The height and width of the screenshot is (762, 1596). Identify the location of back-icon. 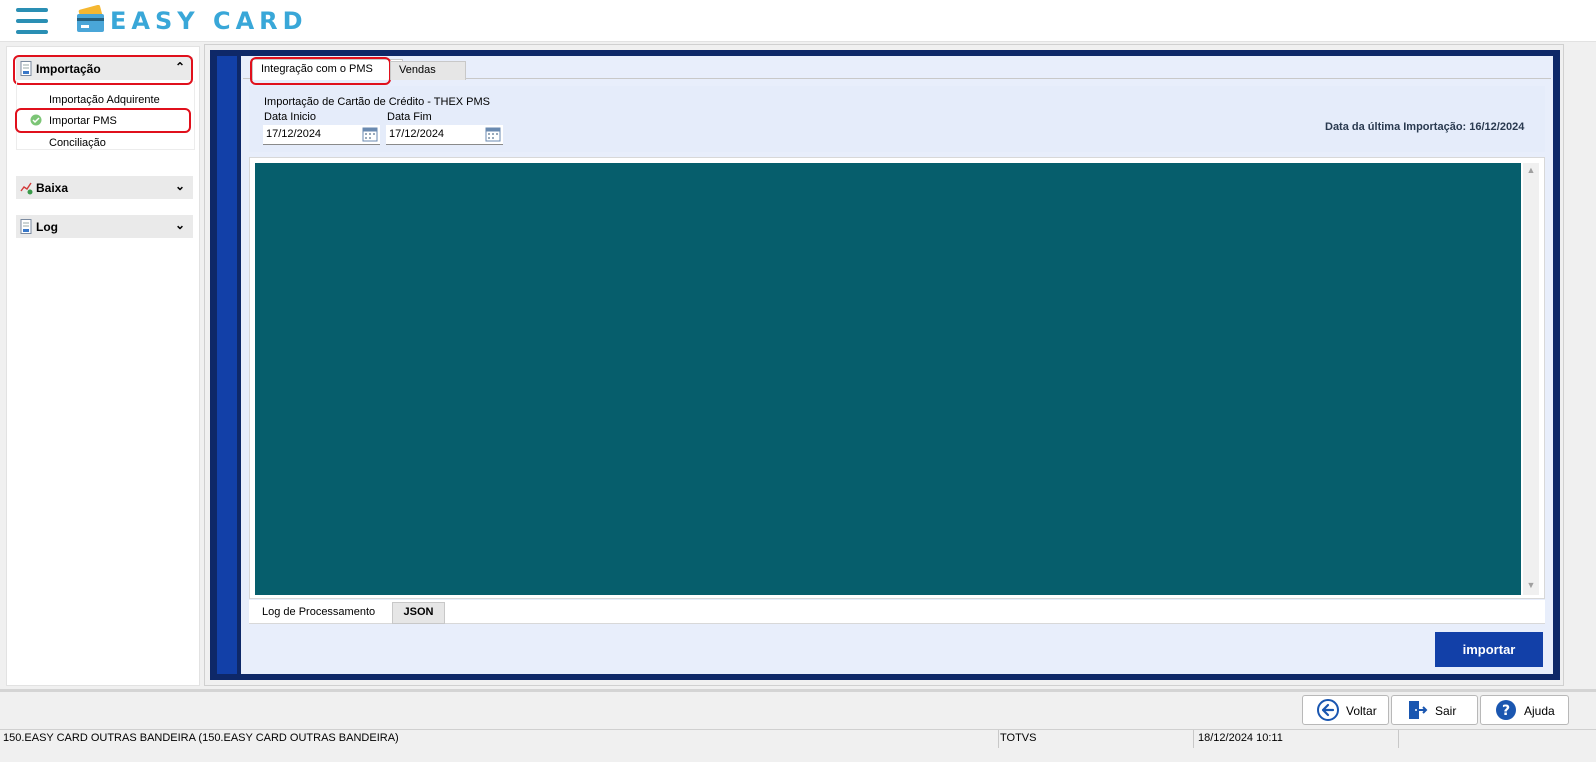
(1328, 710).